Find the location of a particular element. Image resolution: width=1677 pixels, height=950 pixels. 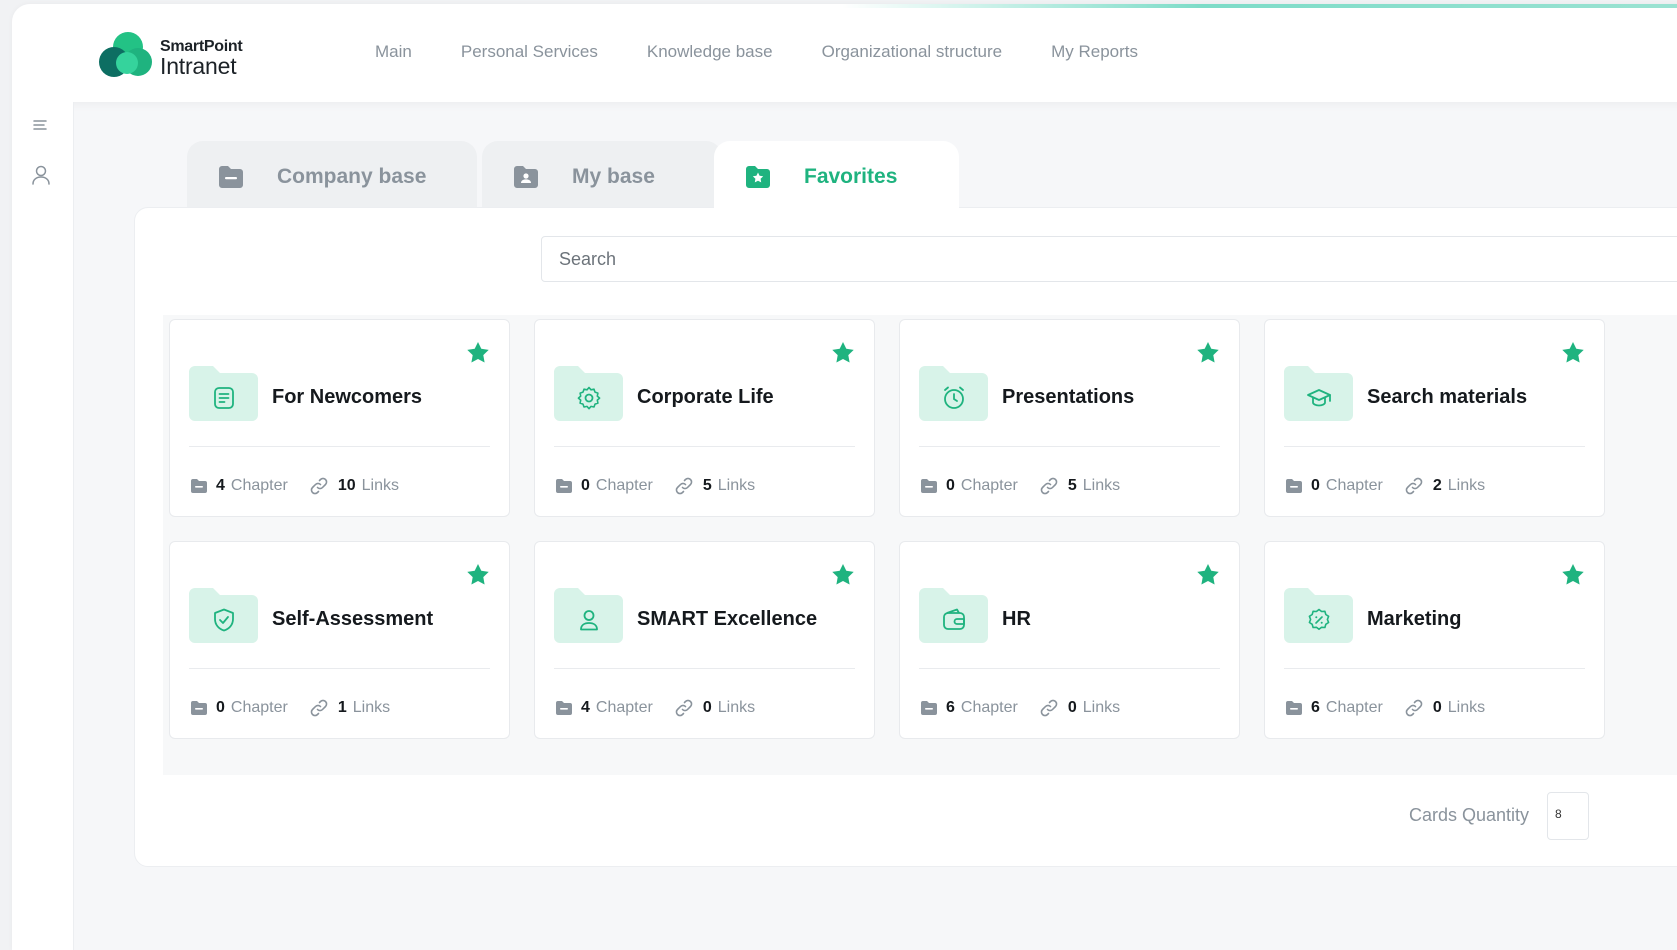

knowledge-card: Search materials 0 Chapter 2 Links is located at coordinates (1434, 418).